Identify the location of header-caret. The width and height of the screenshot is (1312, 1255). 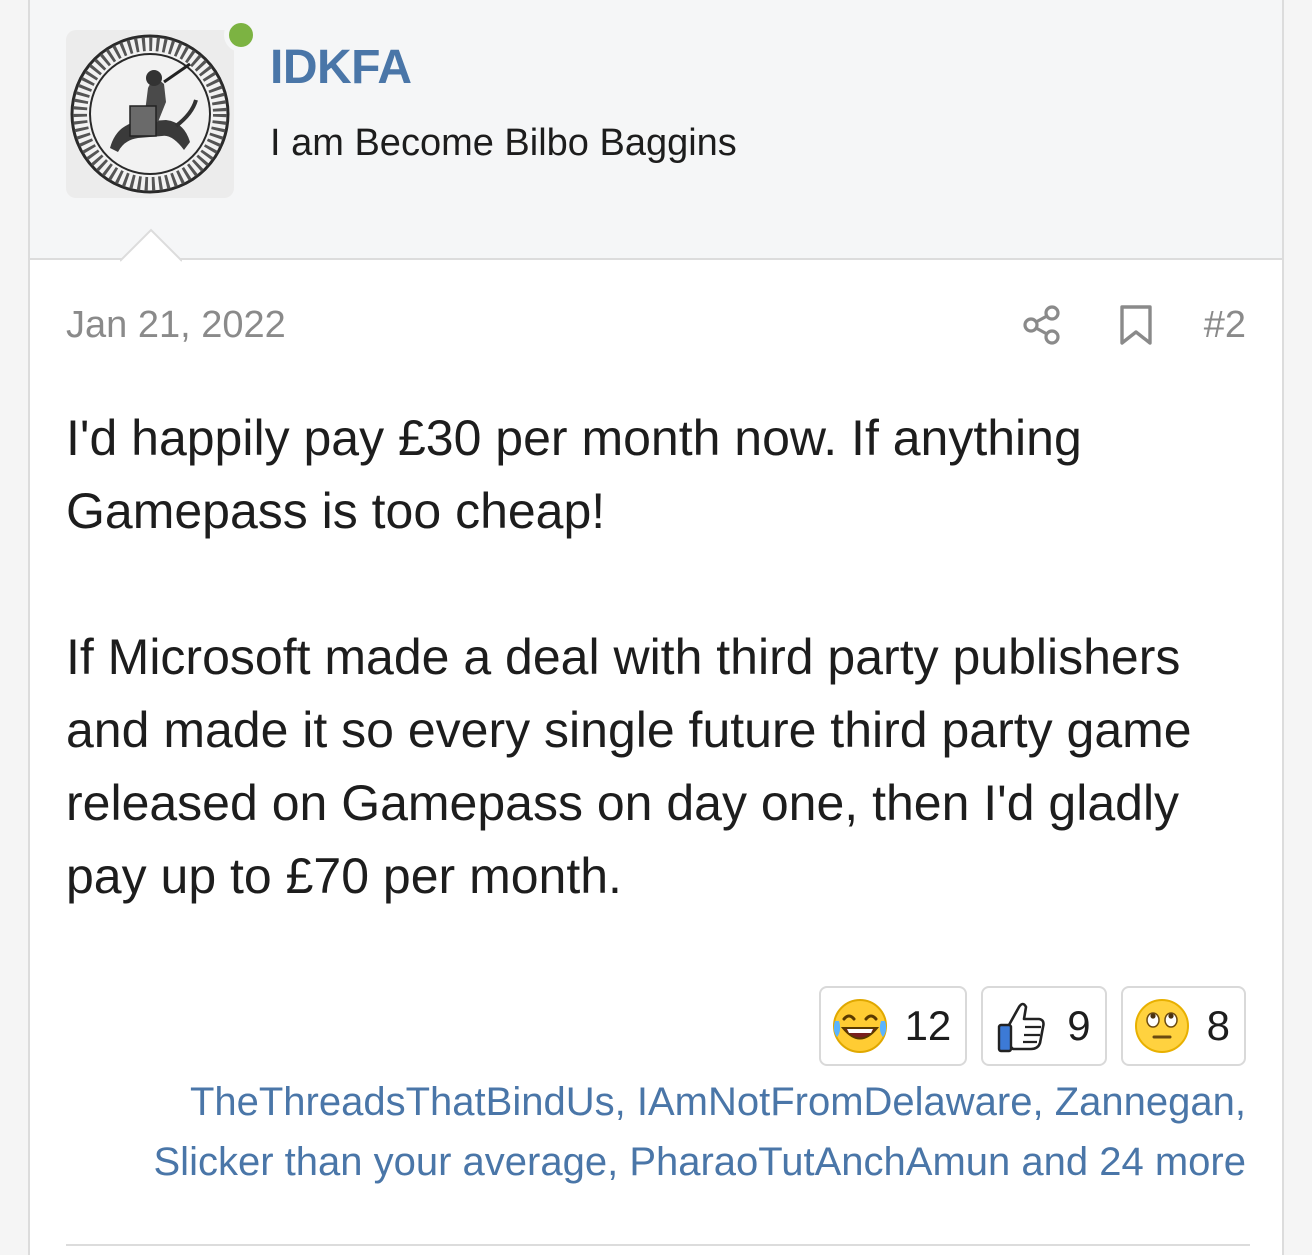
(151, 245).